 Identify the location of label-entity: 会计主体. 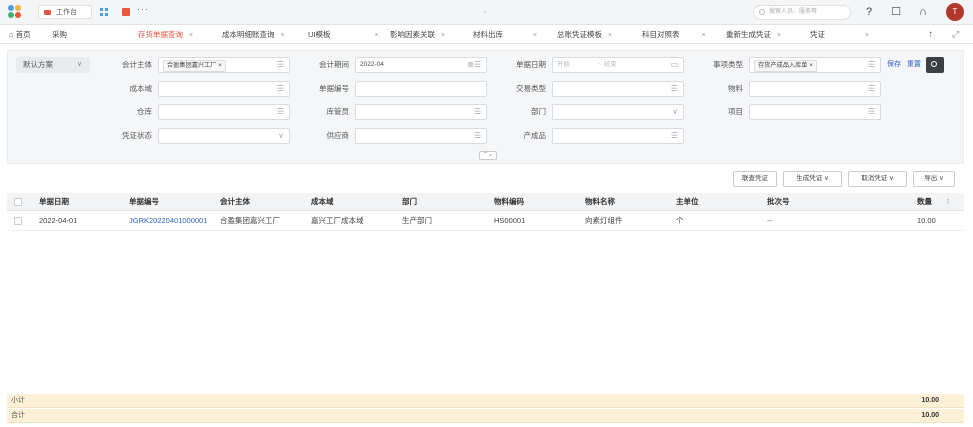
(137, 64).